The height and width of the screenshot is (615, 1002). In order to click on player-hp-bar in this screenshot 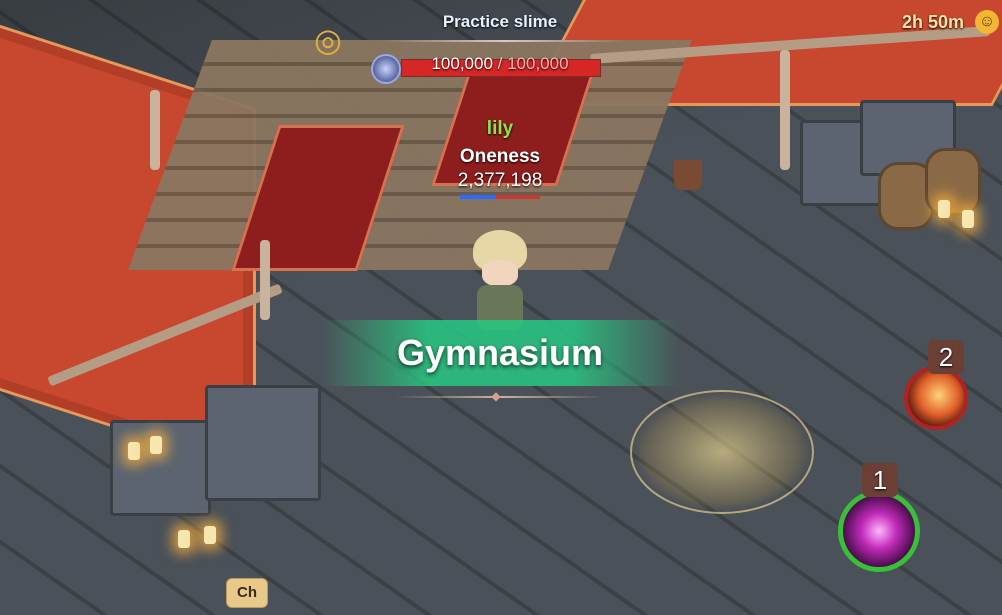, I will do `click(500, 197)`.